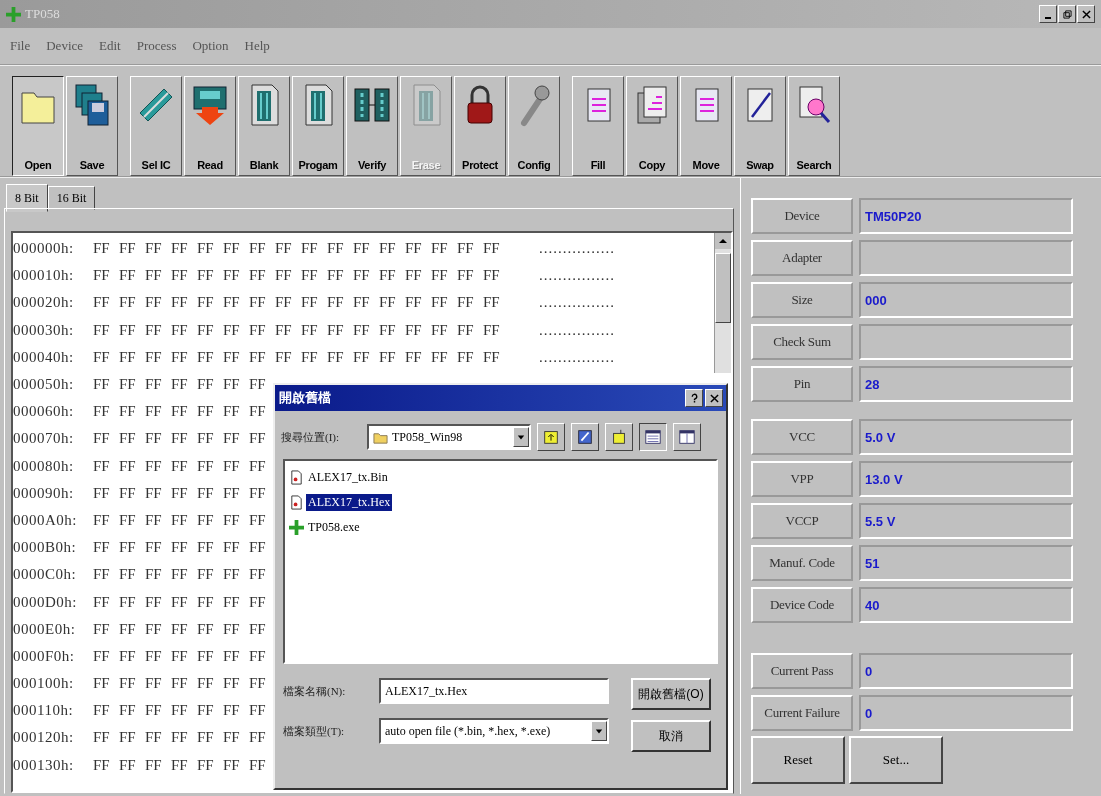 This screenshot has height=796, width=1101. I want to click on field-label: Current Pass, so click(802, 671).